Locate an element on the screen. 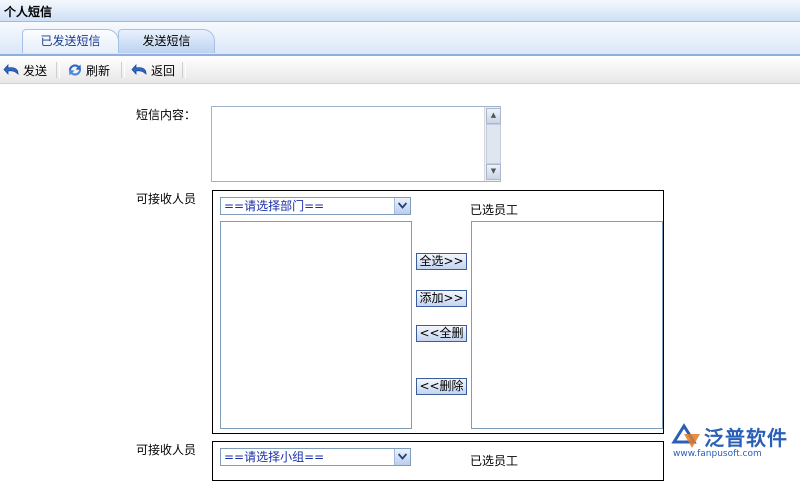 The width and height of the screenshot is (800, 481). department-select-value: ==请选择部门== is located at coordinates (274, 206).